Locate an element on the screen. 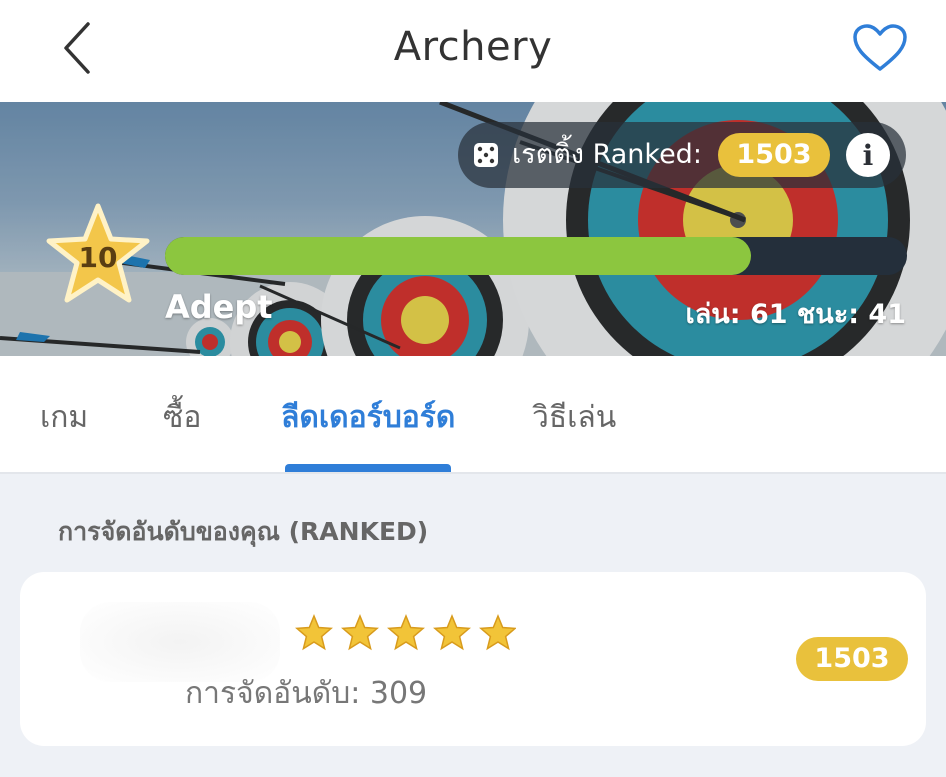  rank-position-label: การจัดอันดับ: 309 is located at coordinates (306, 693).